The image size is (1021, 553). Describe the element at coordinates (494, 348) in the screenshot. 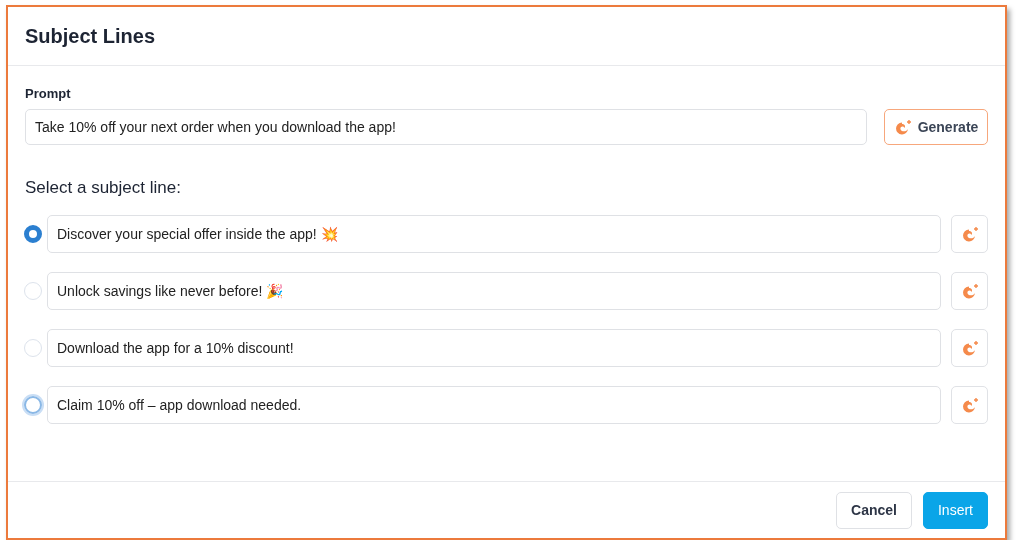

I see `subject-line-field: Download the app for a 10% discount!` at that location.